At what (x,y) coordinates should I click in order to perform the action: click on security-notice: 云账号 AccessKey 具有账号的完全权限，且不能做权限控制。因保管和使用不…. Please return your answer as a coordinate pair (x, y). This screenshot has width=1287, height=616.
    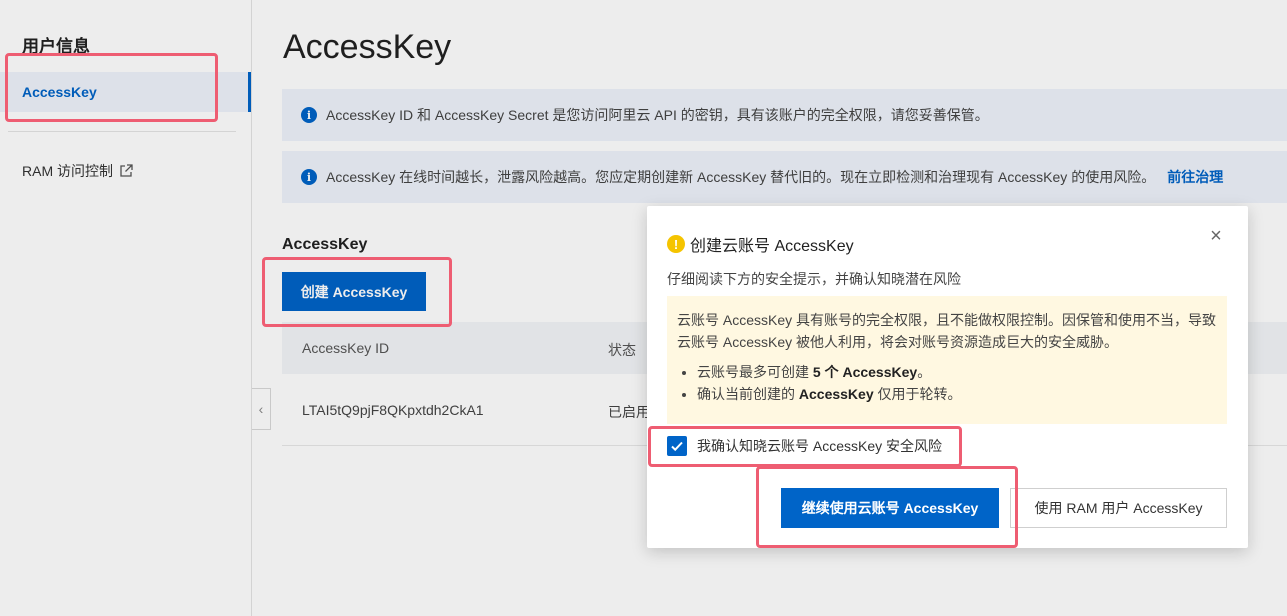
    Looking at the image, I should click on (947, 360).